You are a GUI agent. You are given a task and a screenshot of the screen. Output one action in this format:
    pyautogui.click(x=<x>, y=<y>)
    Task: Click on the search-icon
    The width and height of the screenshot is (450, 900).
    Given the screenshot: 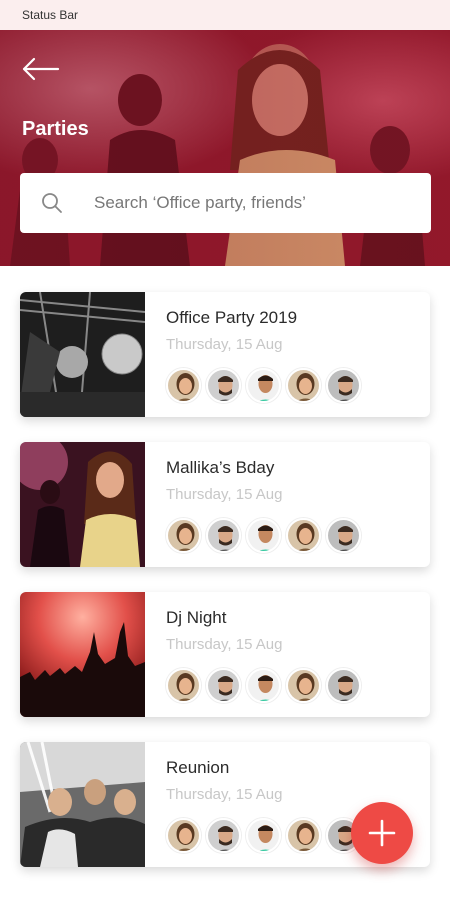 What is the action you would take?
    pyautogui.click(x=52, y=203)
    